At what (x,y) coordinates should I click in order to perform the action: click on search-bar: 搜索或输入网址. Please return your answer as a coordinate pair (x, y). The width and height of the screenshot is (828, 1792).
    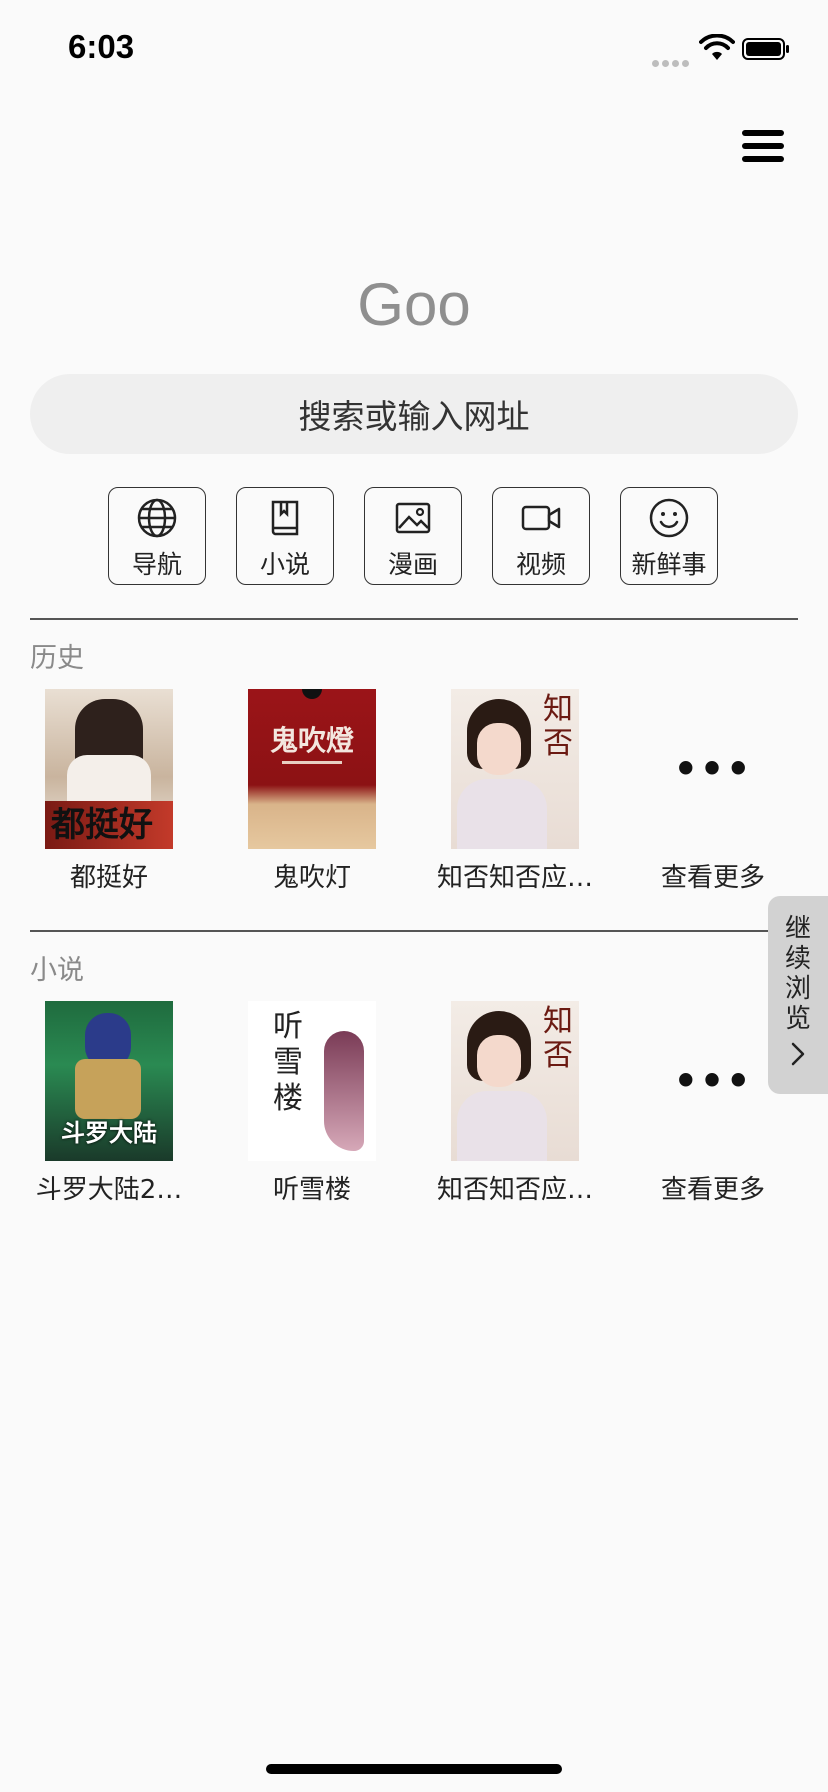
    Looking at the image, I should click on (414, 414).